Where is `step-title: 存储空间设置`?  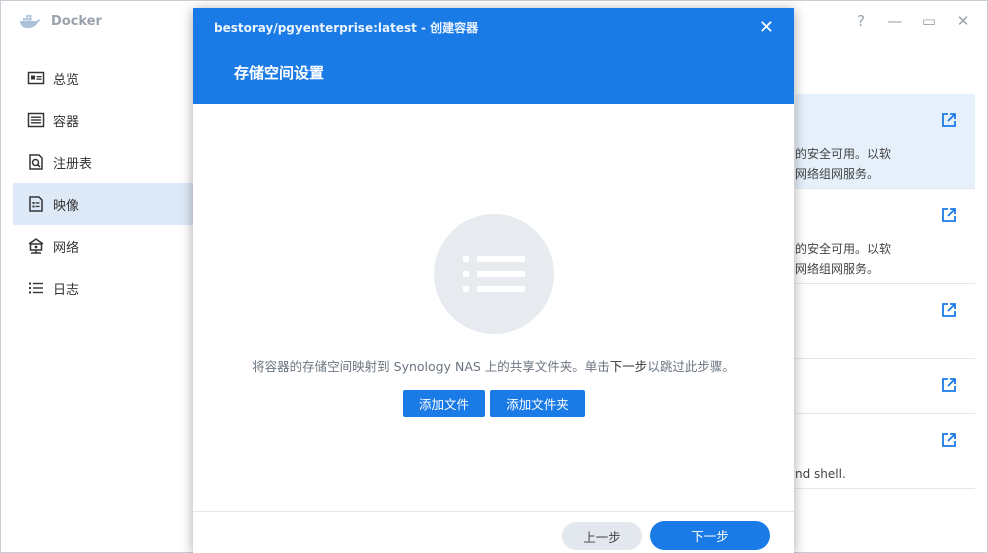
step-title: 存储空间设置 is located at coordinates (279, 73).